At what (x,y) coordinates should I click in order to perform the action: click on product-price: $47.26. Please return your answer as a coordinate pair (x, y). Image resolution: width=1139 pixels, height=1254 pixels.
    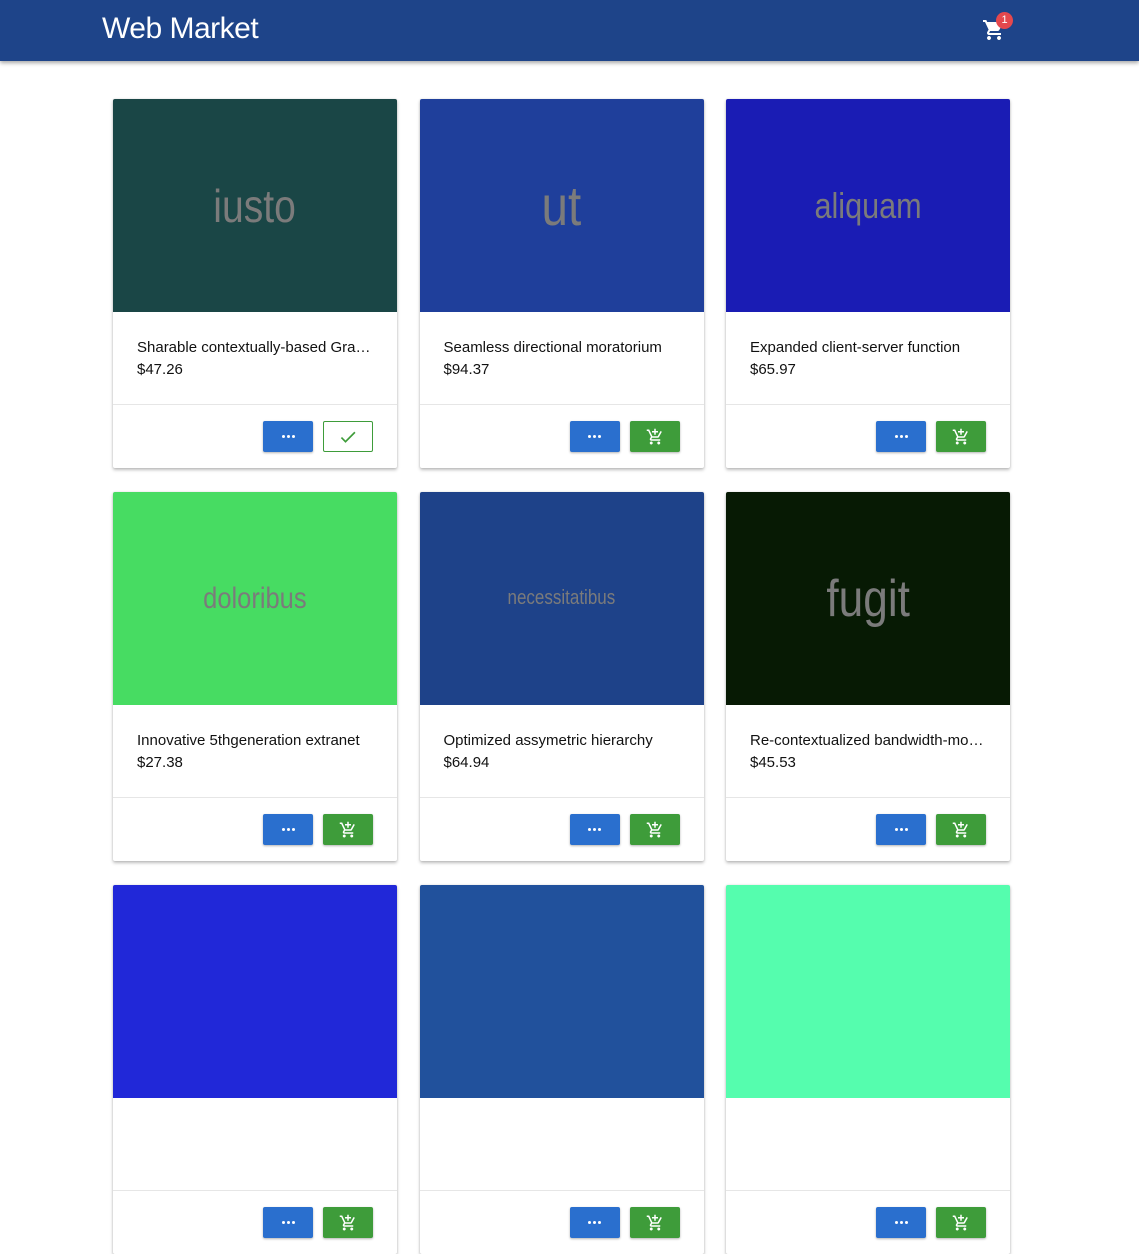
    Looking at the image, I should click on (160, 369).